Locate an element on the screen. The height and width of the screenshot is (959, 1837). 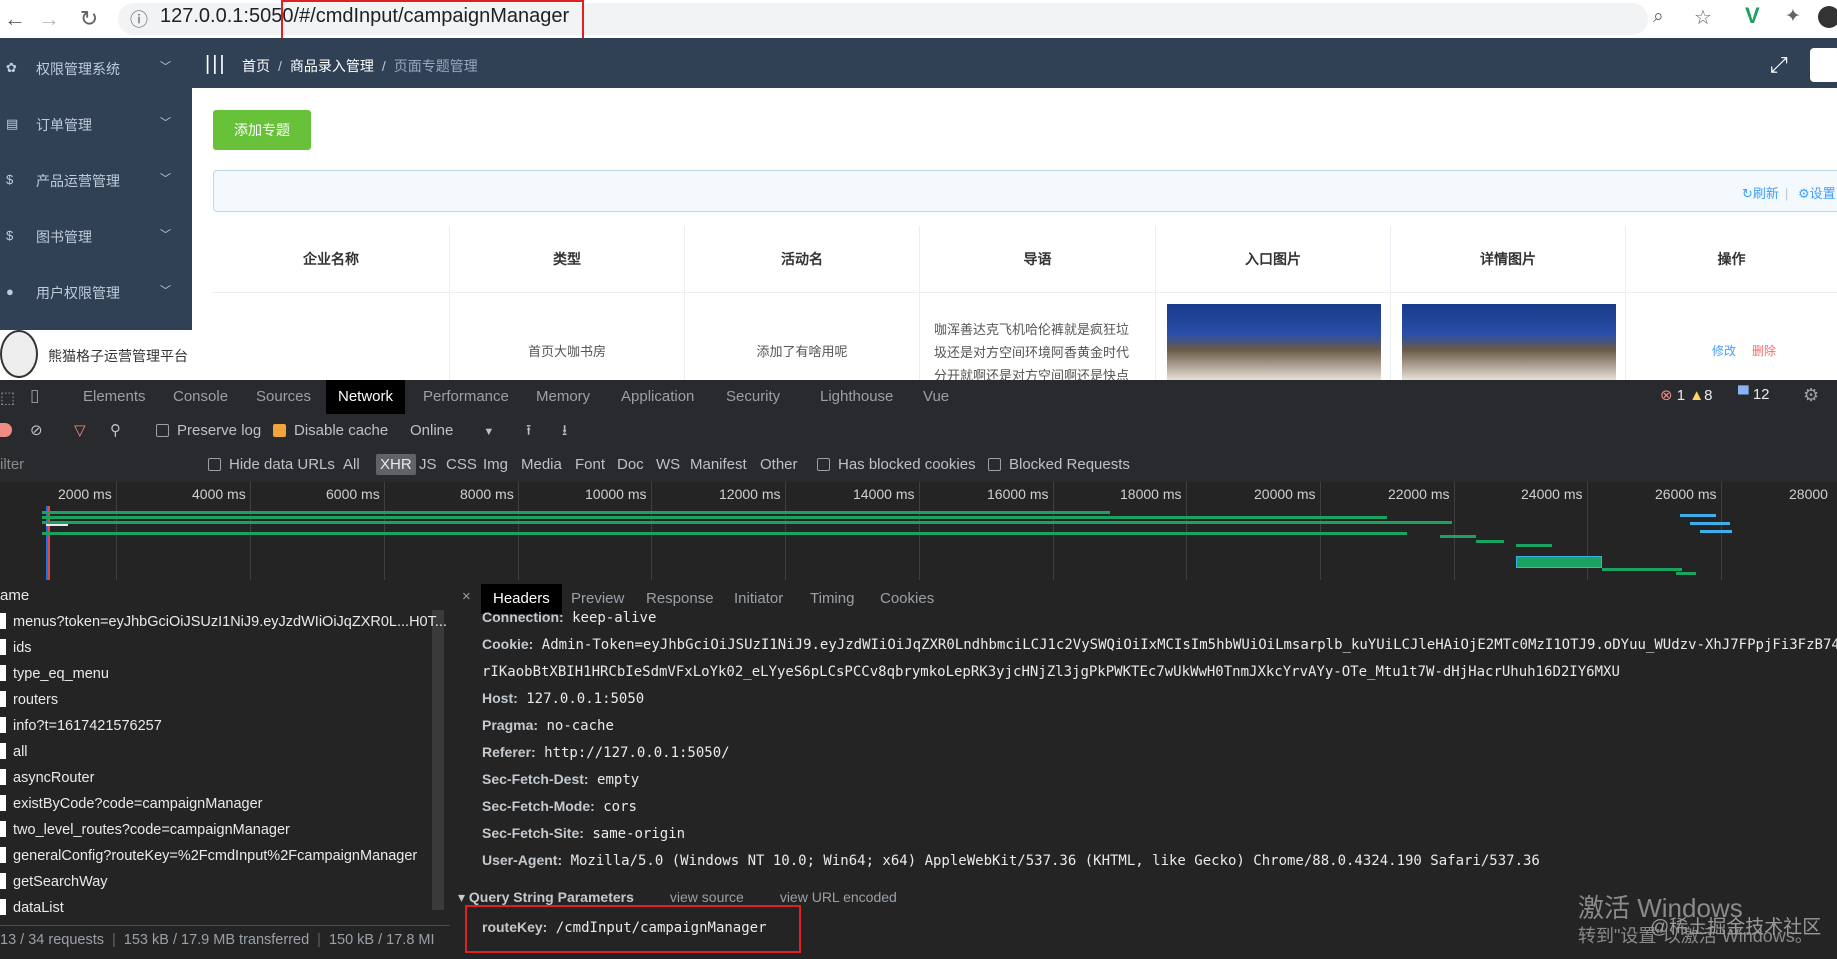
forward-icon: → is located at coordinates (49, 19).